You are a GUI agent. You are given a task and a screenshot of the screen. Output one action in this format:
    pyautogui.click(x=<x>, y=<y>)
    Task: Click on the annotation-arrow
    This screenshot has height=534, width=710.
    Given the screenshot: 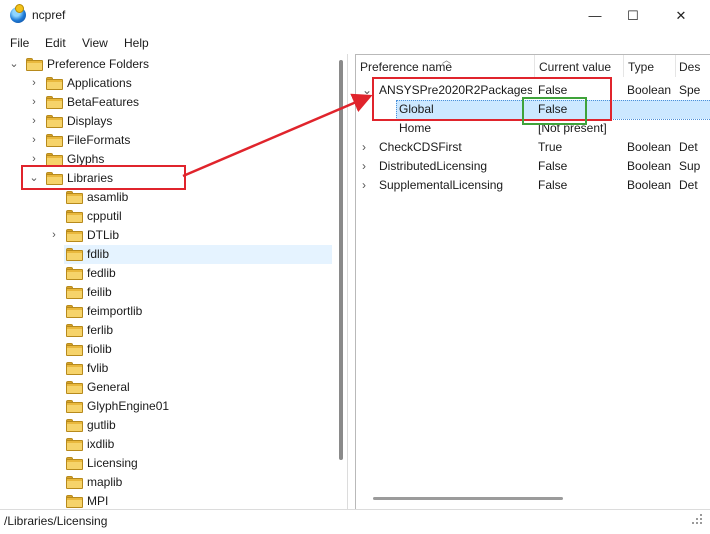 What is the action you would take?
    pyautogui.click(x=277, y=135)
    